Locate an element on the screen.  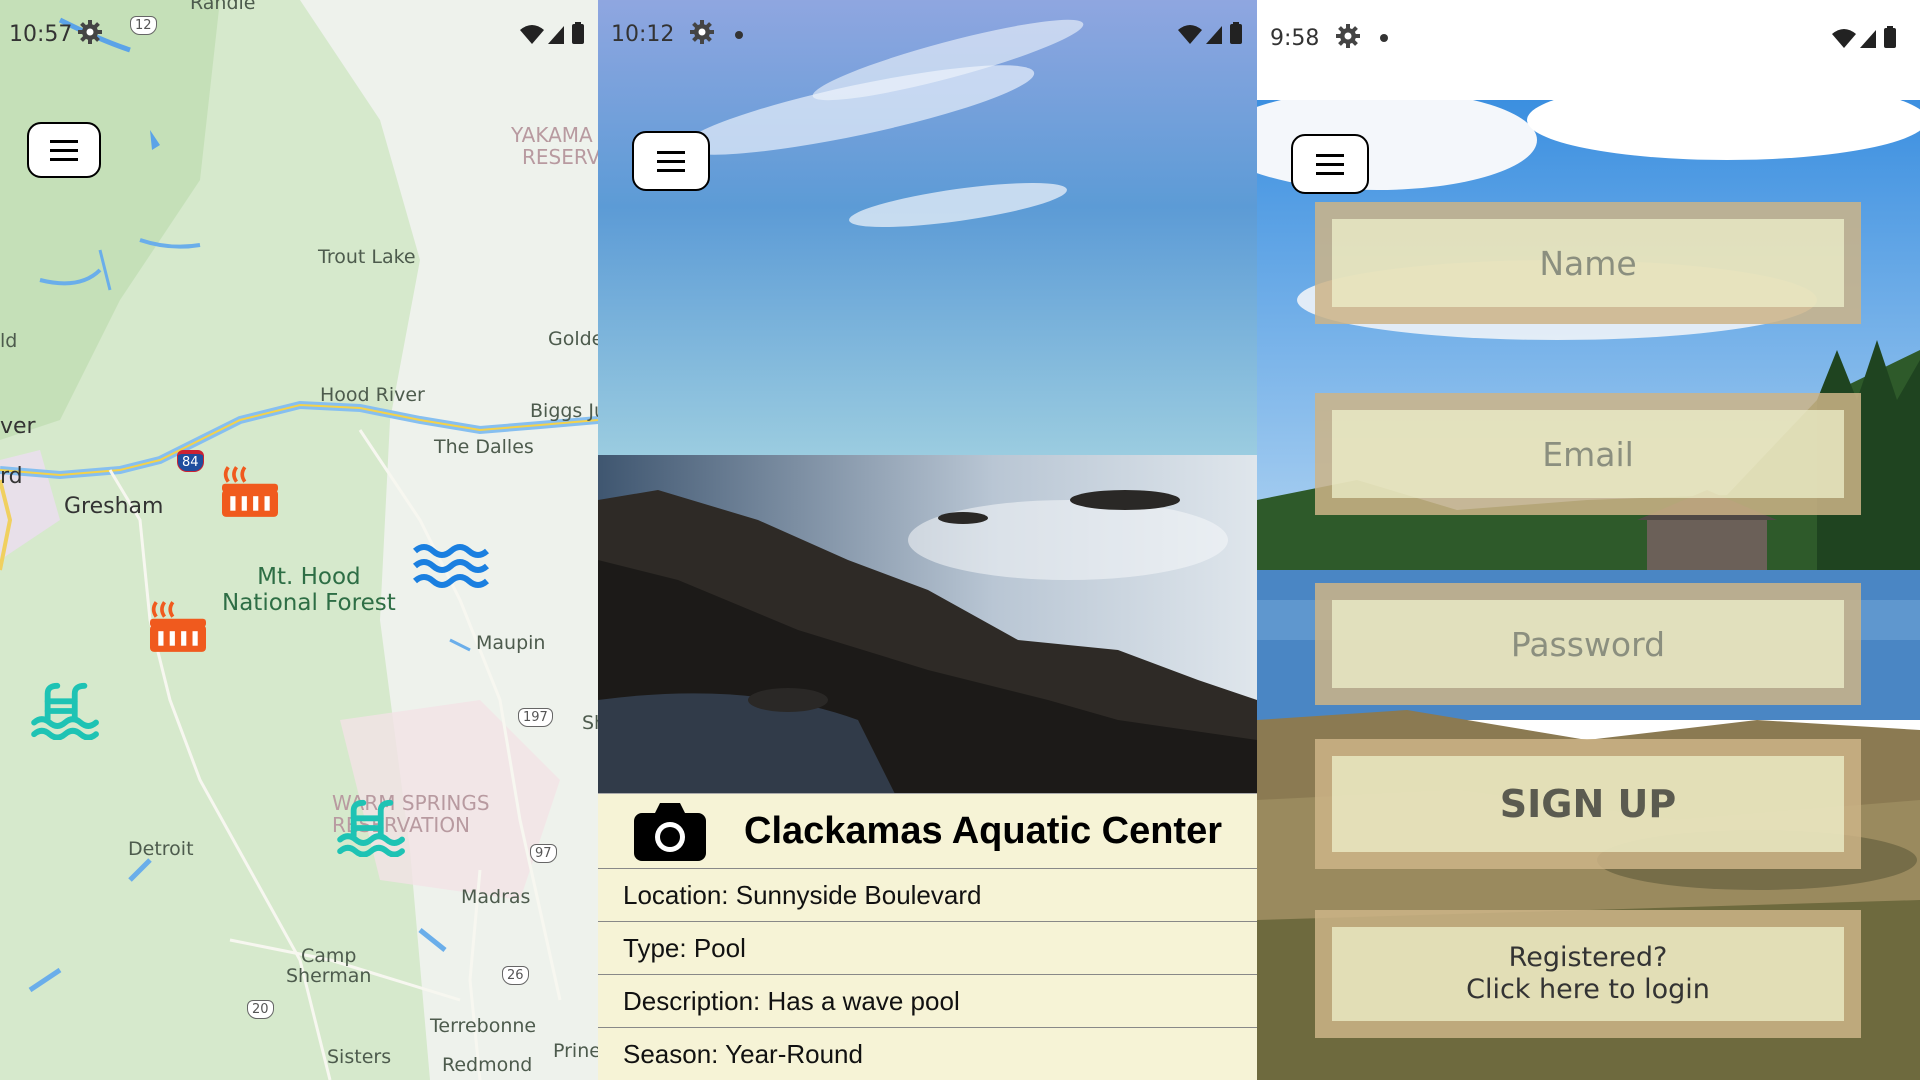
map-label-golden: Golde is located at coordinates (573, 339).